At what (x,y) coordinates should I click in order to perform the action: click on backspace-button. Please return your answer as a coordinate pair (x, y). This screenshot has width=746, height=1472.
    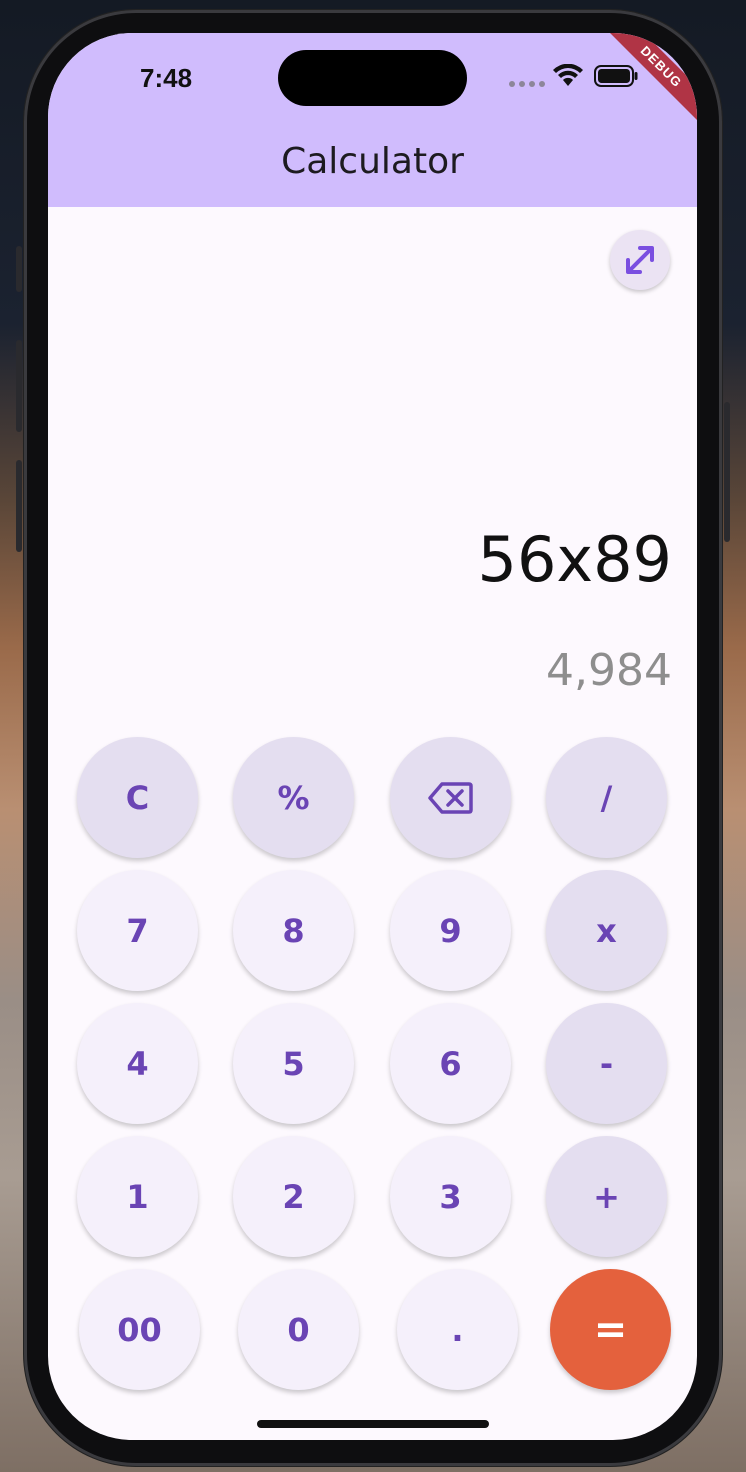
    Looking at the image, I should click on (450, 797).